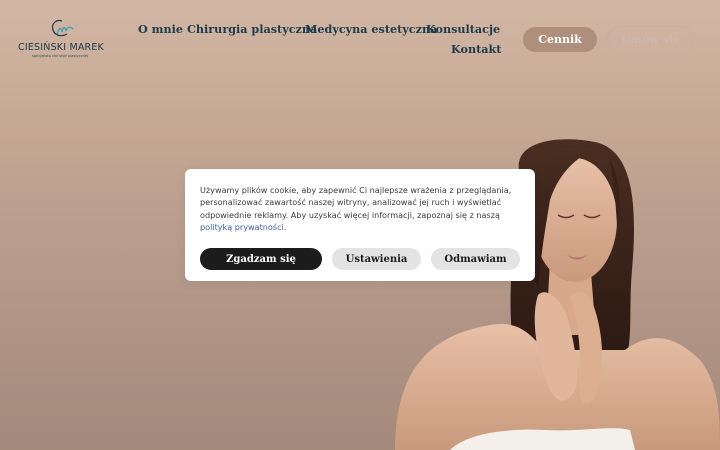 The width and height of the screenshot is (720, 450). I want to click on nav-item-medycyna-estetyczna: Medycyna estetyczna, so click(371, 29).